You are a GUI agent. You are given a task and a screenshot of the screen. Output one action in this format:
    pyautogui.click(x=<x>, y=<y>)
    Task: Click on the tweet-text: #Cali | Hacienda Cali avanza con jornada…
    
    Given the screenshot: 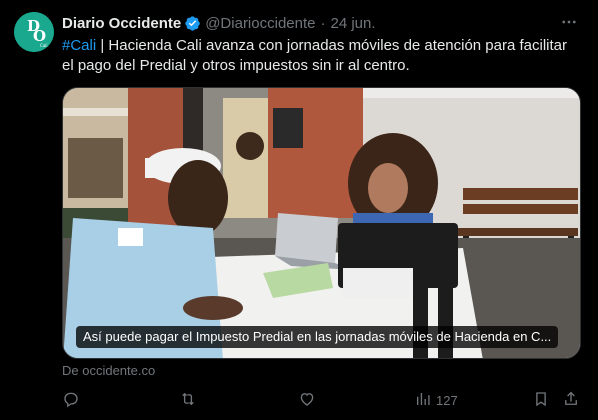 What is the action you would take?
    pyautogui.click(x=322, y=56)
    